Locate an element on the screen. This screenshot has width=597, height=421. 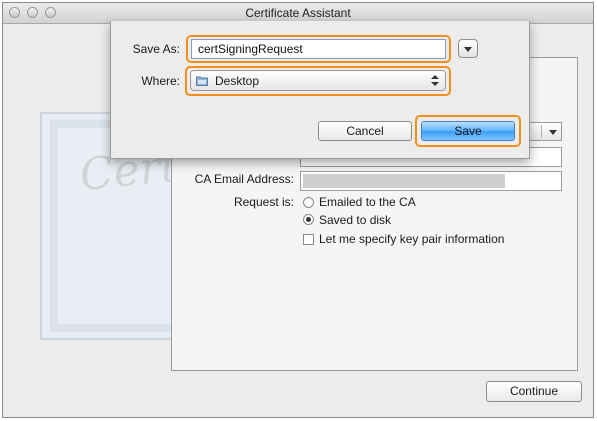
ca-email-placeholder-fill is located at coordinates (404, 181).